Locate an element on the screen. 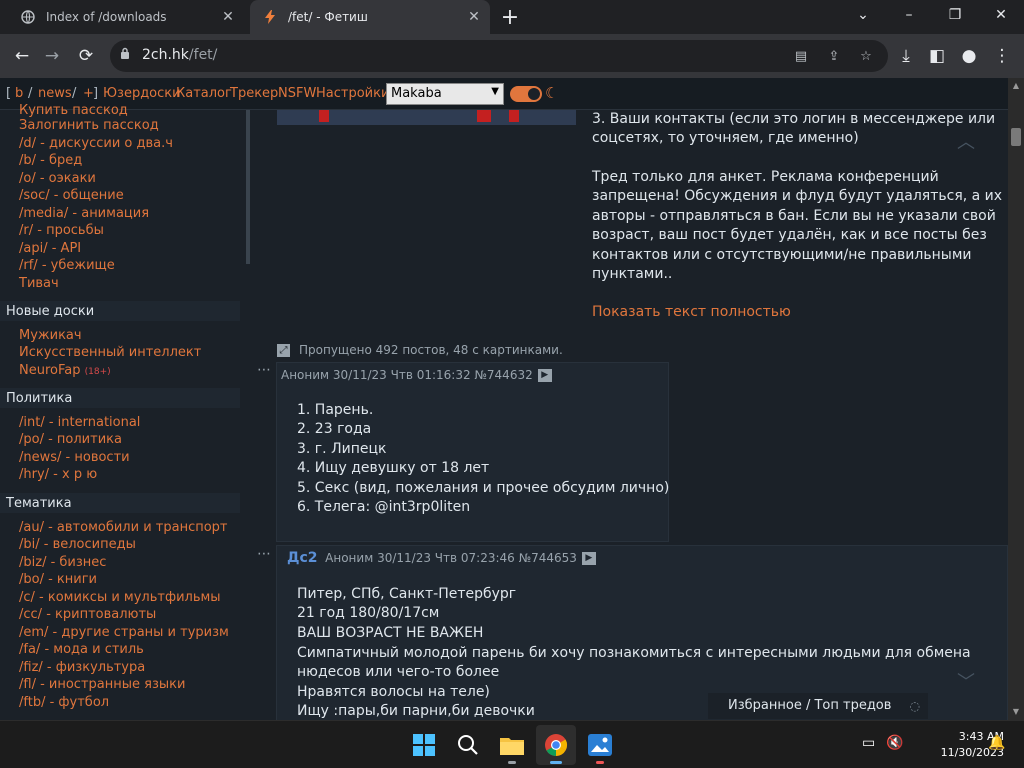 The image size is (1024, 768). sidebar-item-api: /api/ - API is located at coordinates (50, 248).